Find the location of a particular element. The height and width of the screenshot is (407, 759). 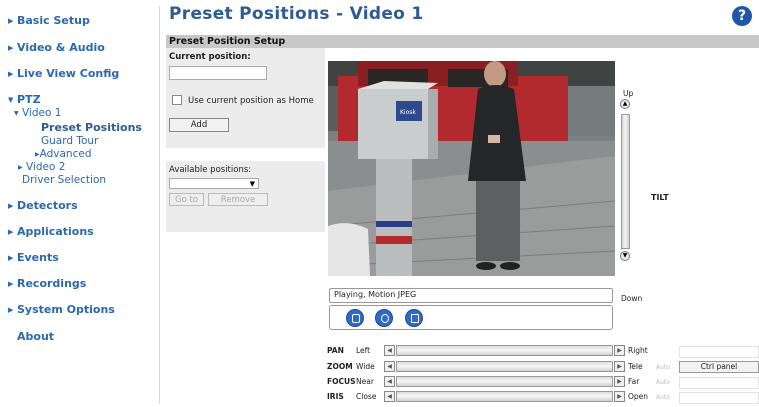

sidebar-item-live-view-config: ▶ Live View Config is located at coordinates (63, 73).